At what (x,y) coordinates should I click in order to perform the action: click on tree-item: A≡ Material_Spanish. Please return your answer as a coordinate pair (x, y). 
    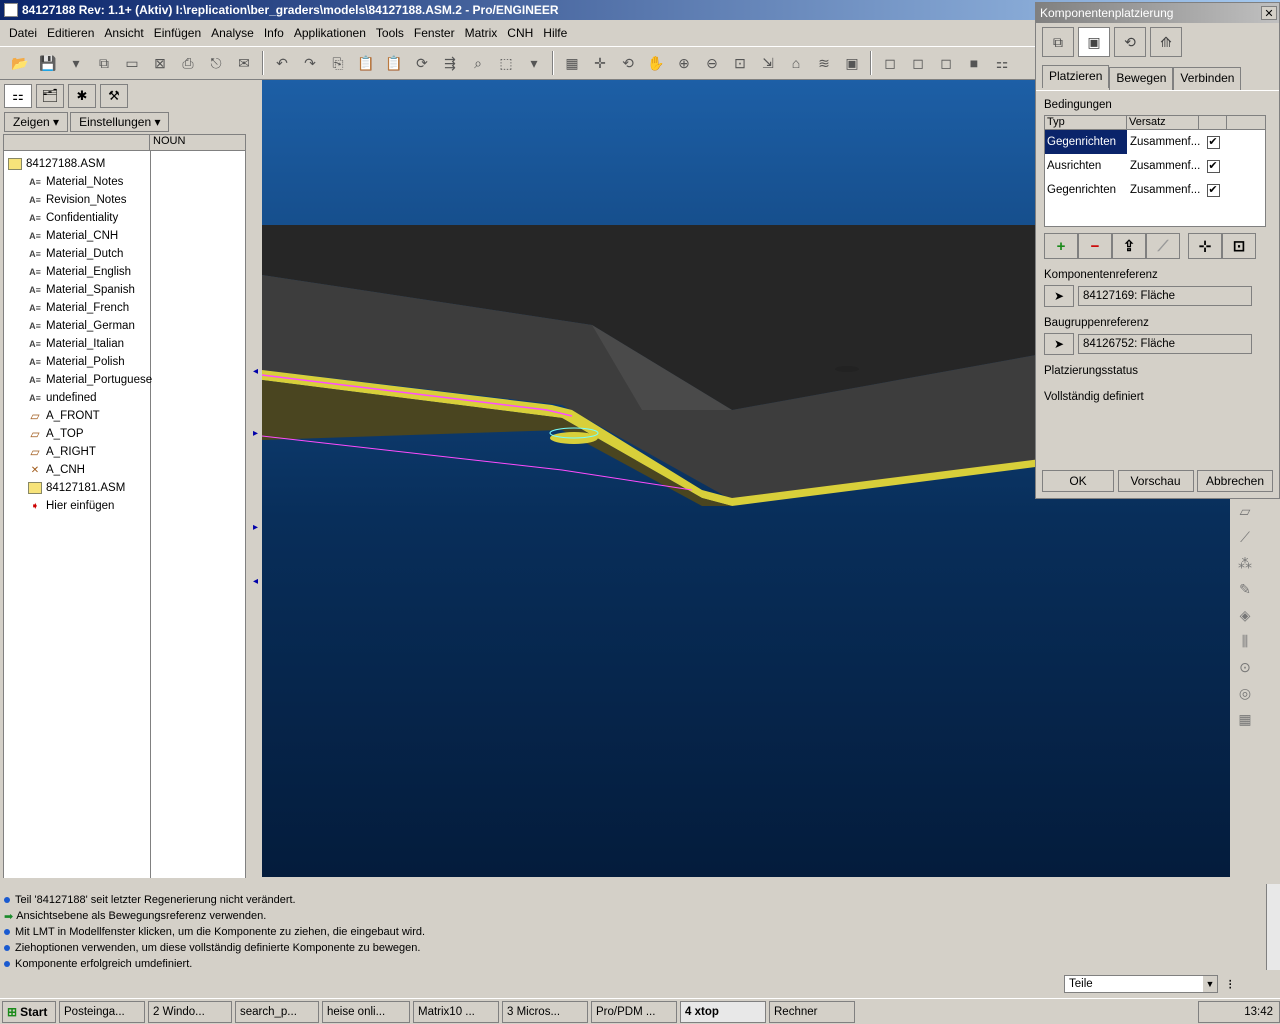
    Looking at the image, I should click on (81, 290).